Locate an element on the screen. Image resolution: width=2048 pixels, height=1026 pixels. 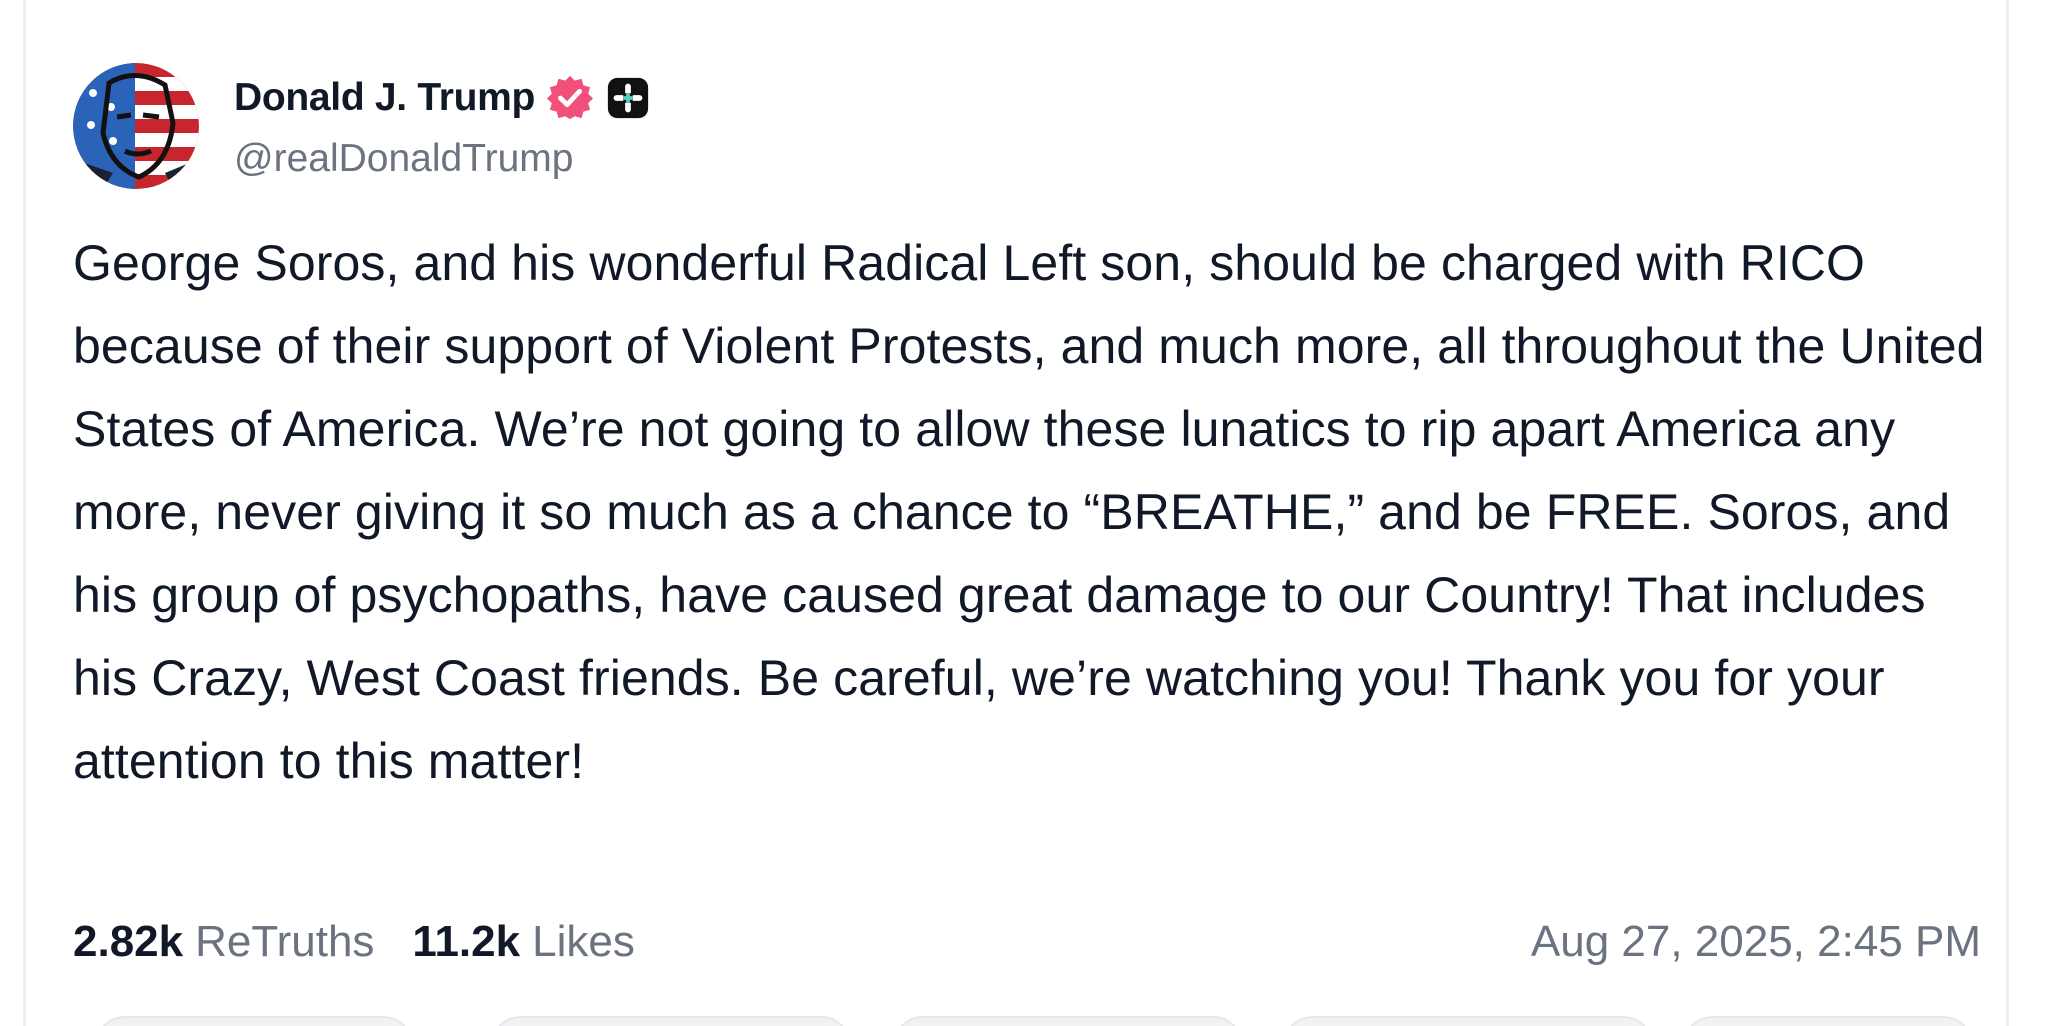
retruths-value: 2.82k is located at coordinates (128, 941).